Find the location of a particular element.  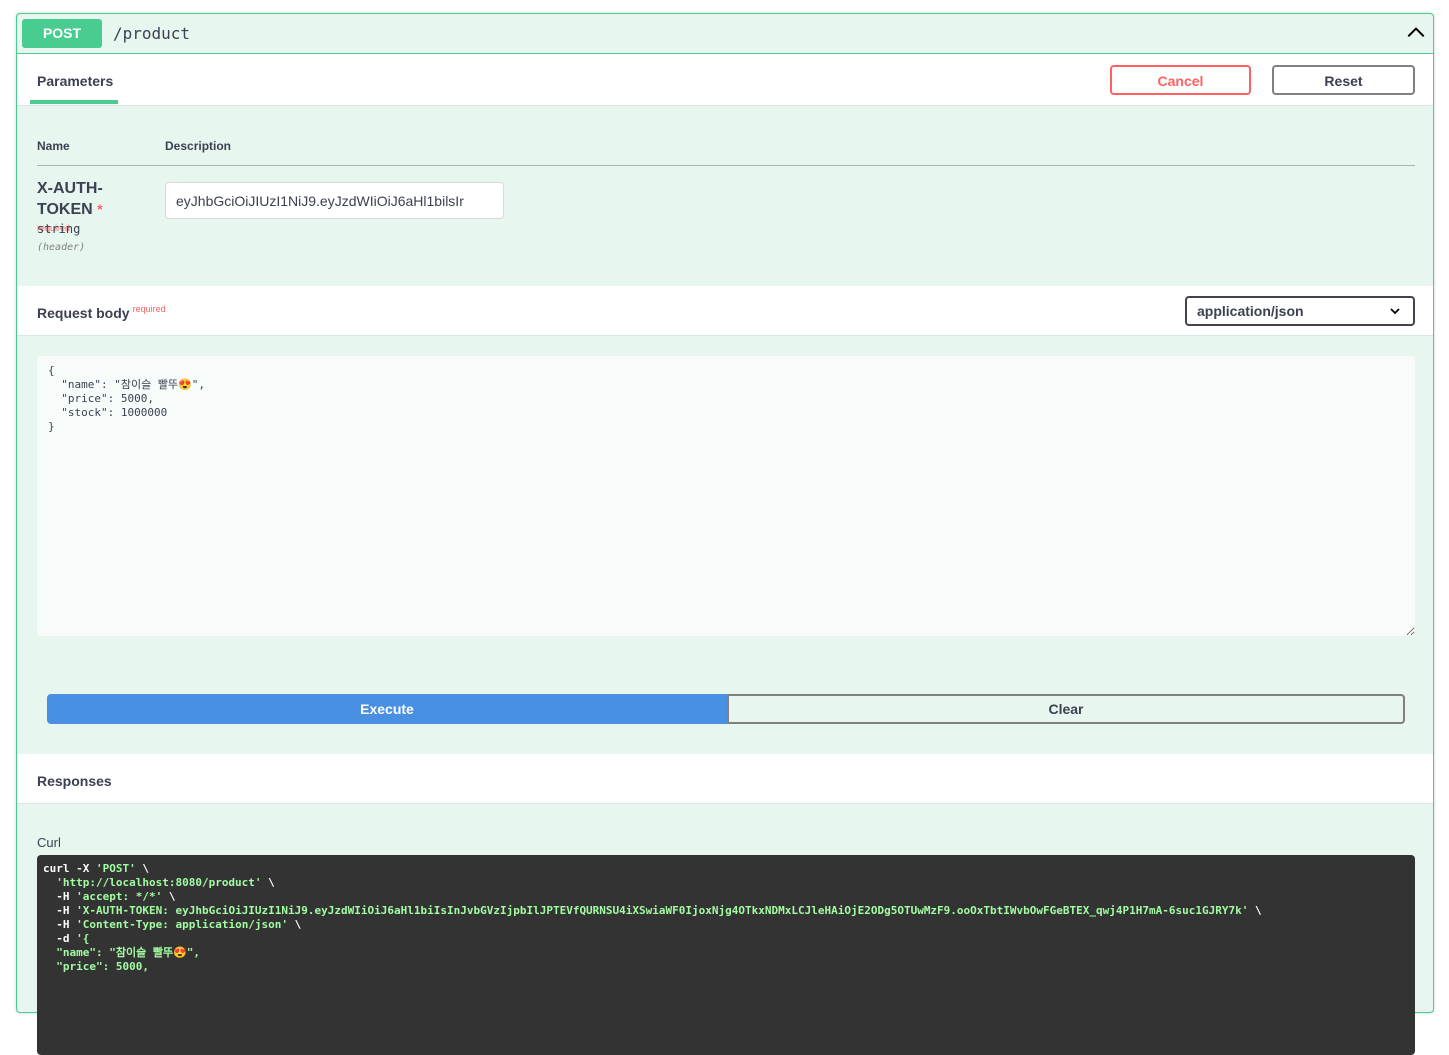

curl-line: -H 'accept: */*' \ is located at coordinates (726, 897).